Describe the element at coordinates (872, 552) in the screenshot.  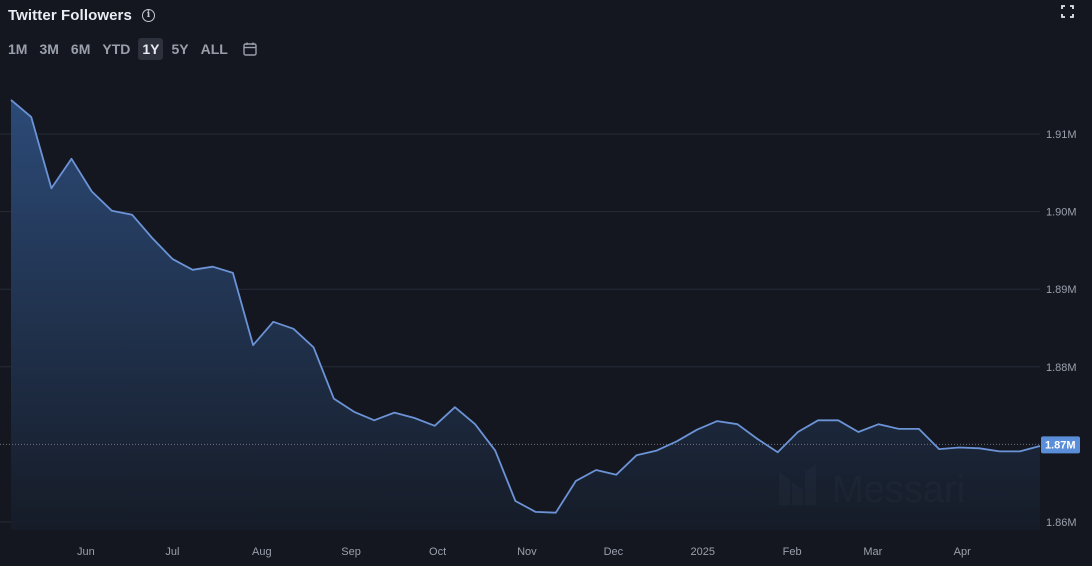
I see `x-tick-label: Mar` at that location.